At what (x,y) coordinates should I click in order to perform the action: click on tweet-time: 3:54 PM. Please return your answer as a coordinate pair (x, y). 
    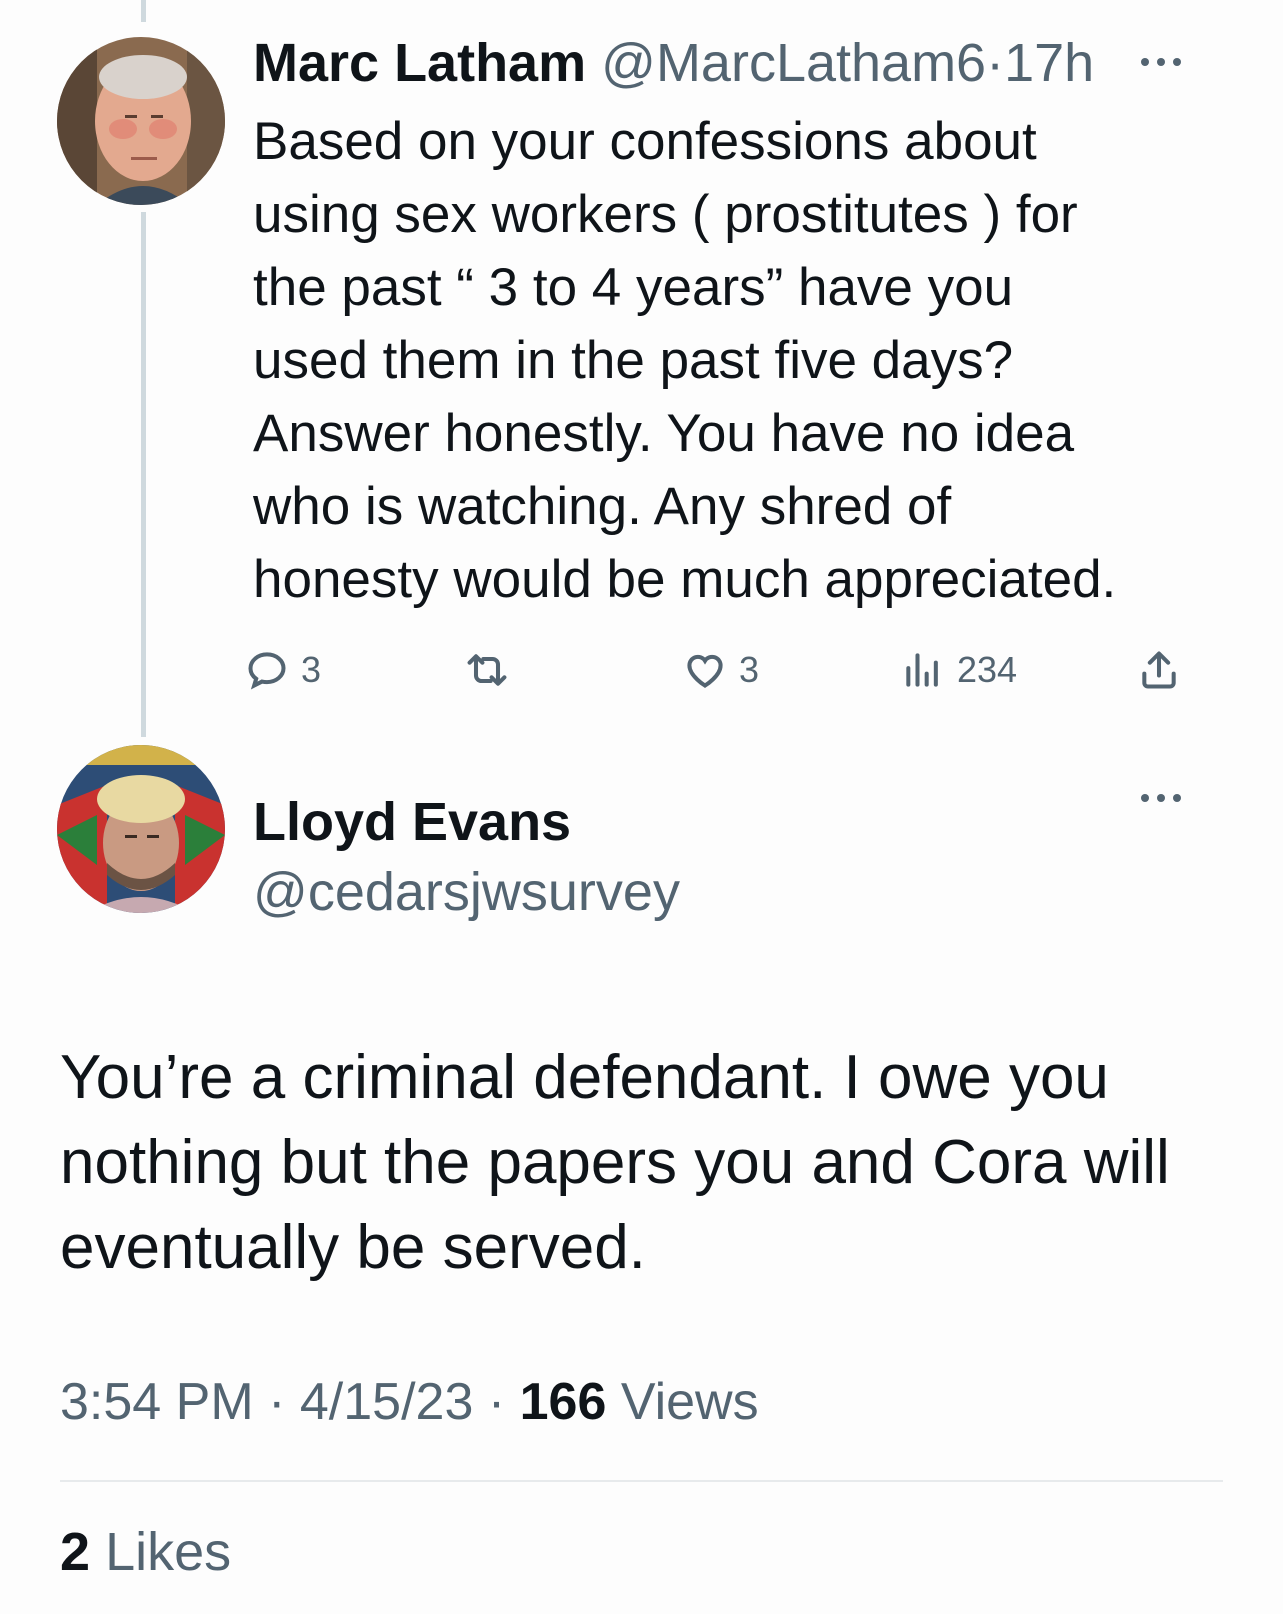
    Looking at the image, I should click on (157, 1402).